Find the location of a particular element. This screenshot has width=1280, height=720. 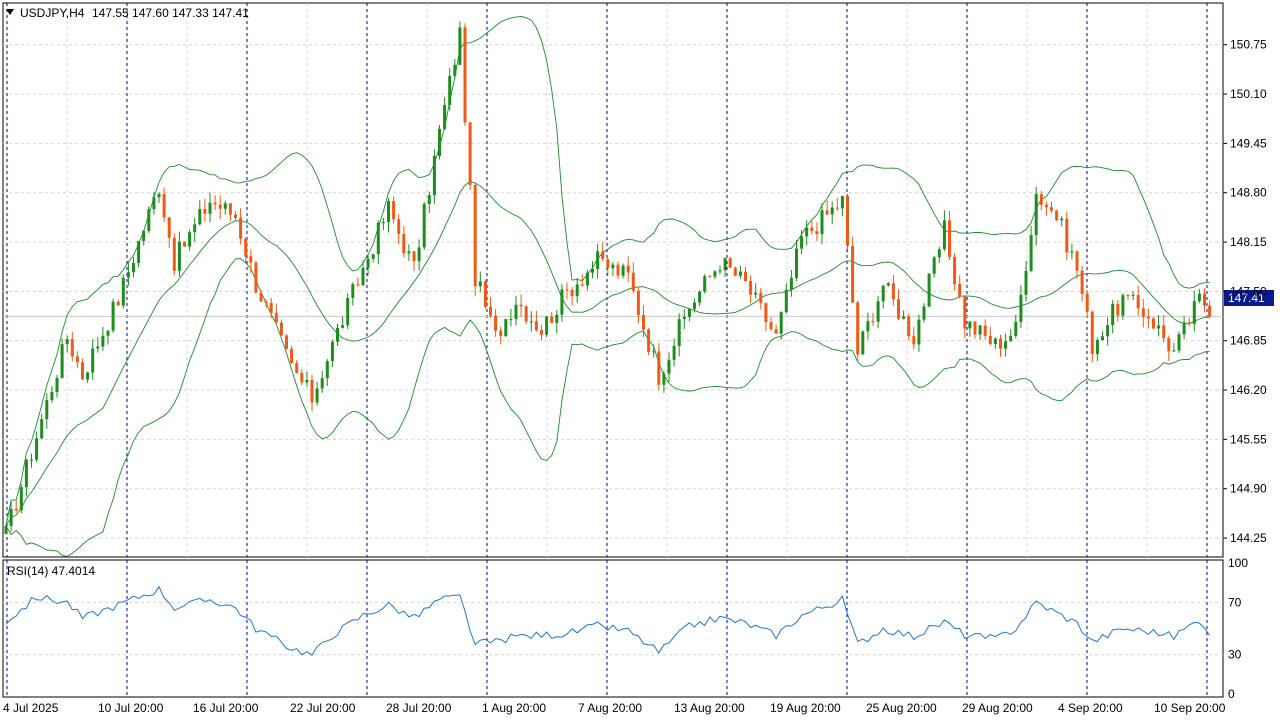

price-tick-label: 149.45 is located at coordinates (1248, 143).